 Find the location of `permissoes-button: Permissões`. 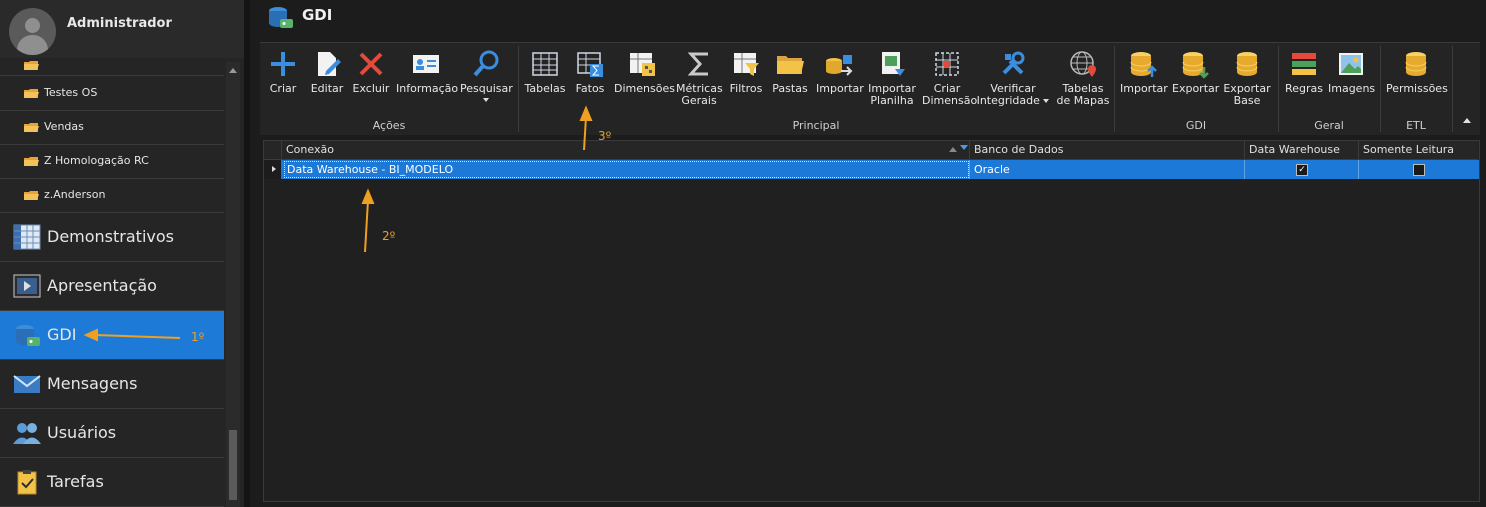

permissoes-button: Permissões is located at coordinates (1417, 72).